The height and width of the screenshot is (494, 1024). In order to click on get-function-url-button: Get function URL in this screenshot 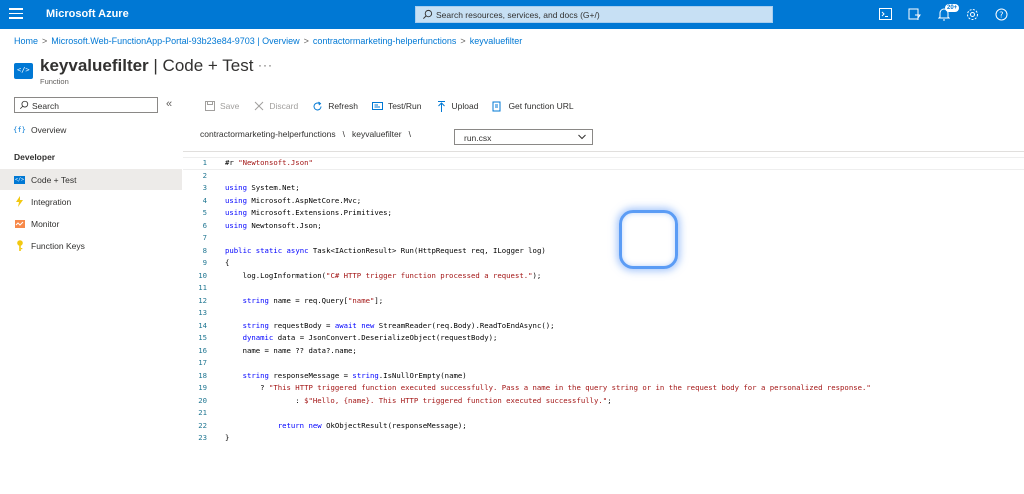, I will do `click(533, 106)`.